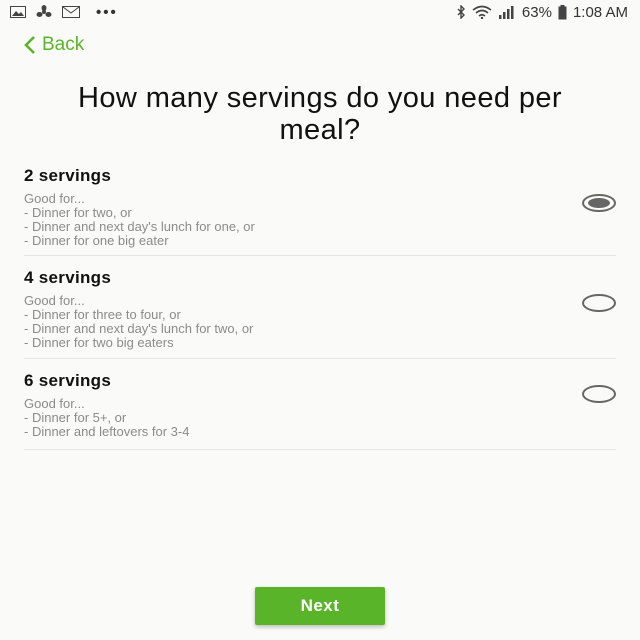 The height and width of the screenshot is (640, 640). What do you see at coordinates (18, 12) in the screenshot?
I see `gallery-icon` at bounding box center [18, 12].